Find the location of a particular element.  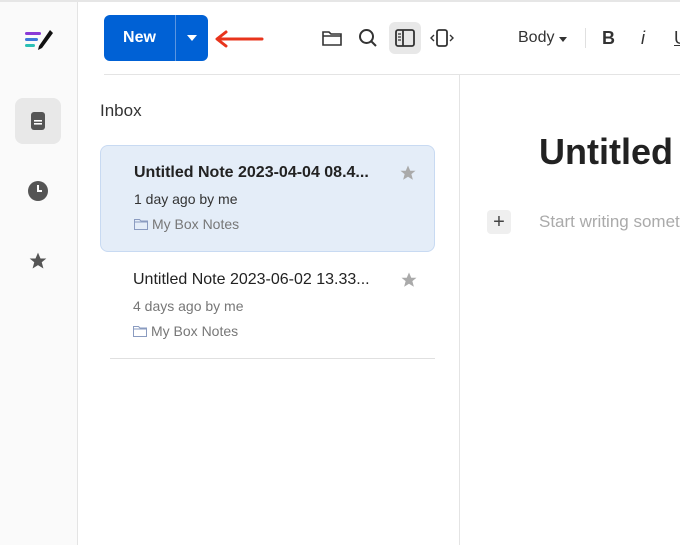

search-icon is located at coordinates (368, 38).